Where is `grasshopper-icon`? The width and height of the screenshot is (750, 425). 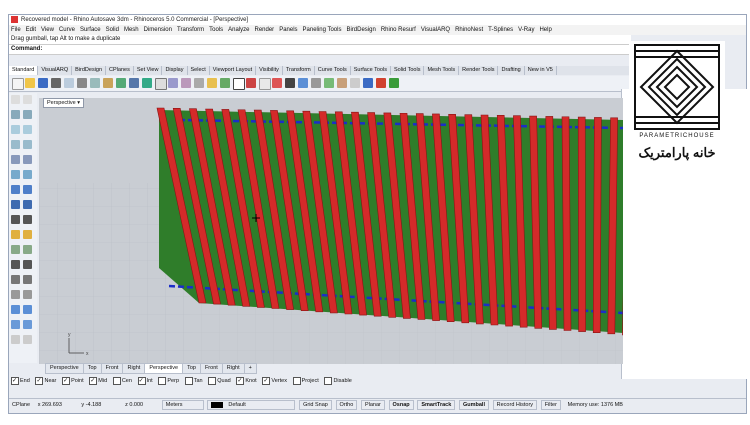
grasshopper-icon is located at coordinates (394, 83).